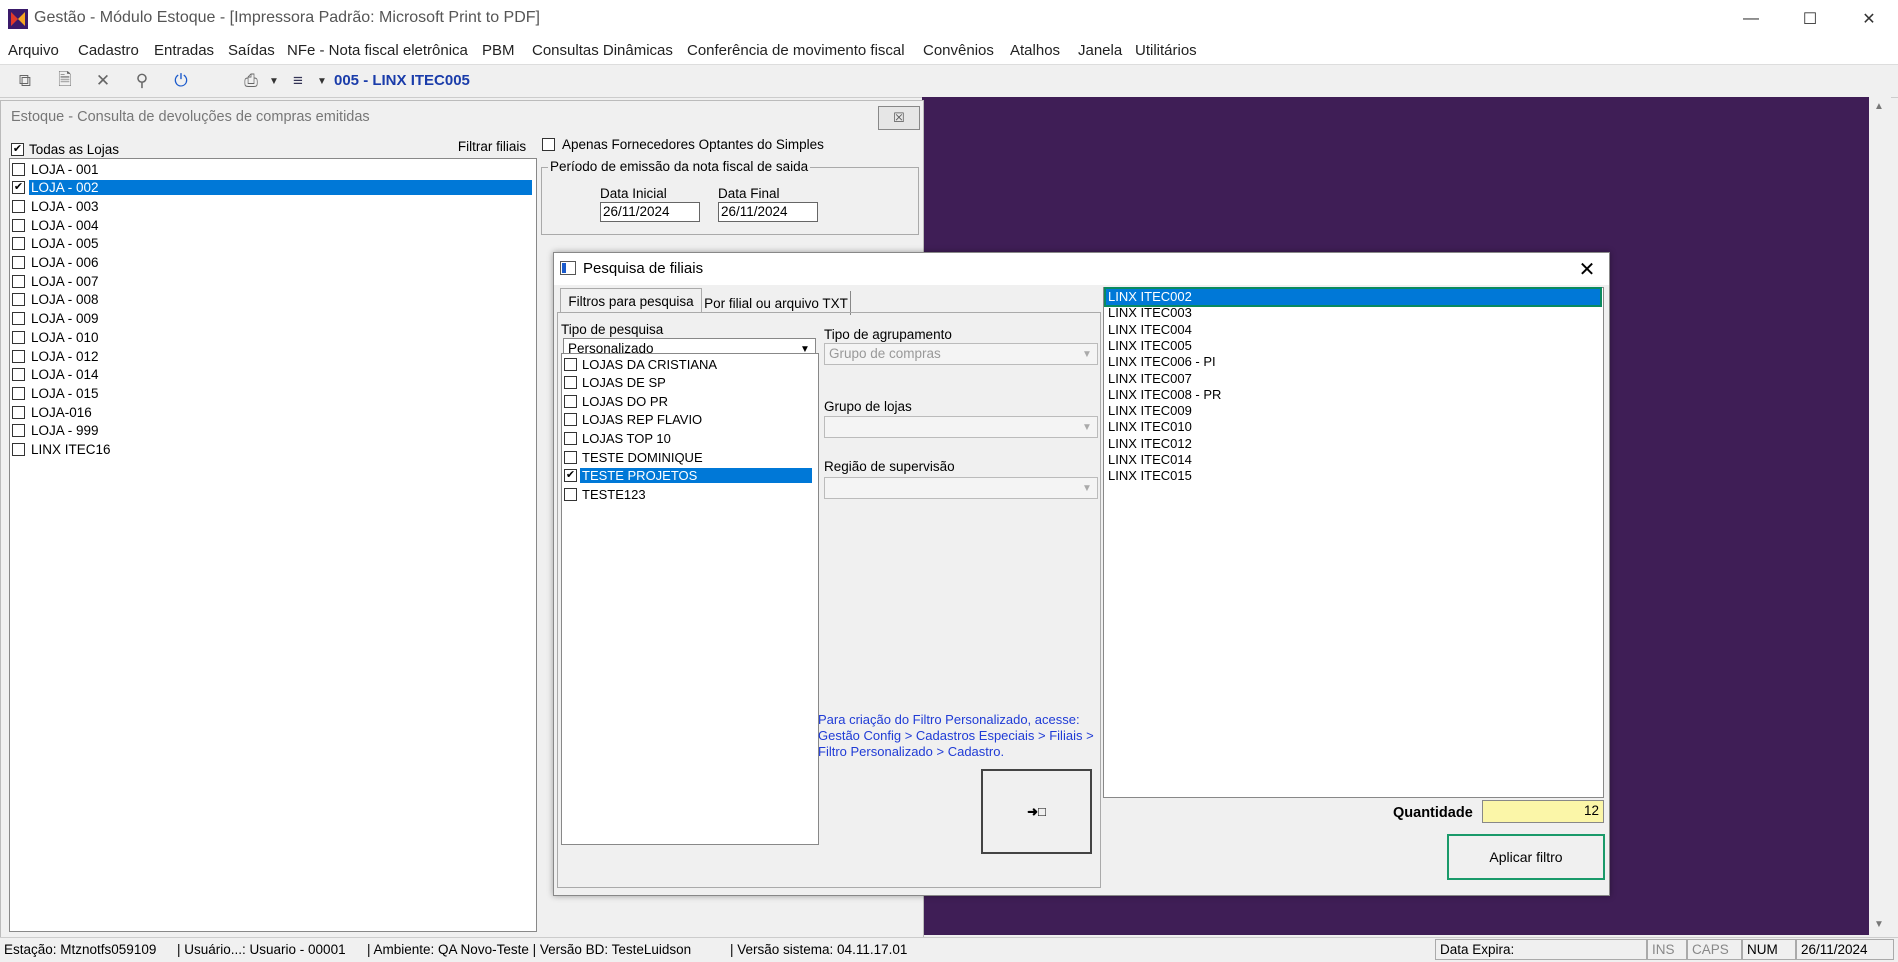  I want to click on data-final-field: 26/11/2024, so click(768, 212).